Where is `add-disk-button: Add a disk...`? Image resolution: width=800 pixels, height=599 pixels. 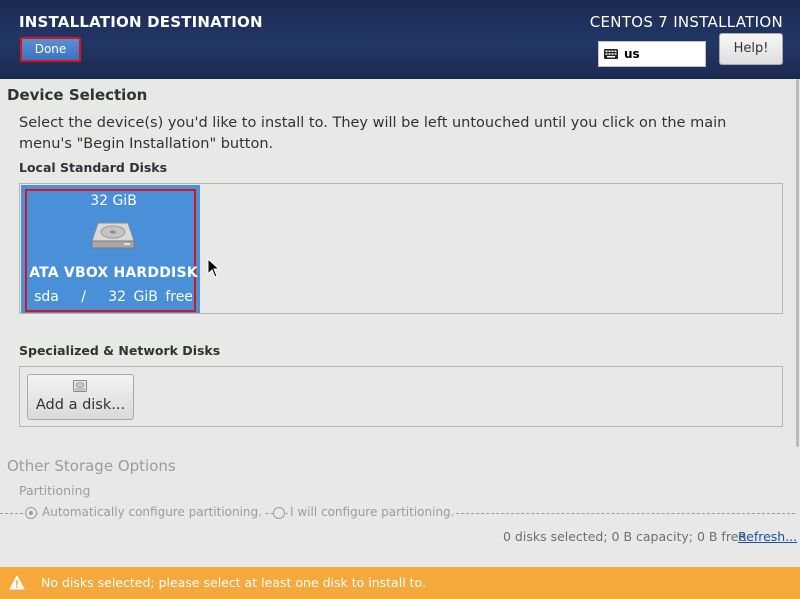
add-disk-button: Add a disk... is located at coordinates (80, 397).